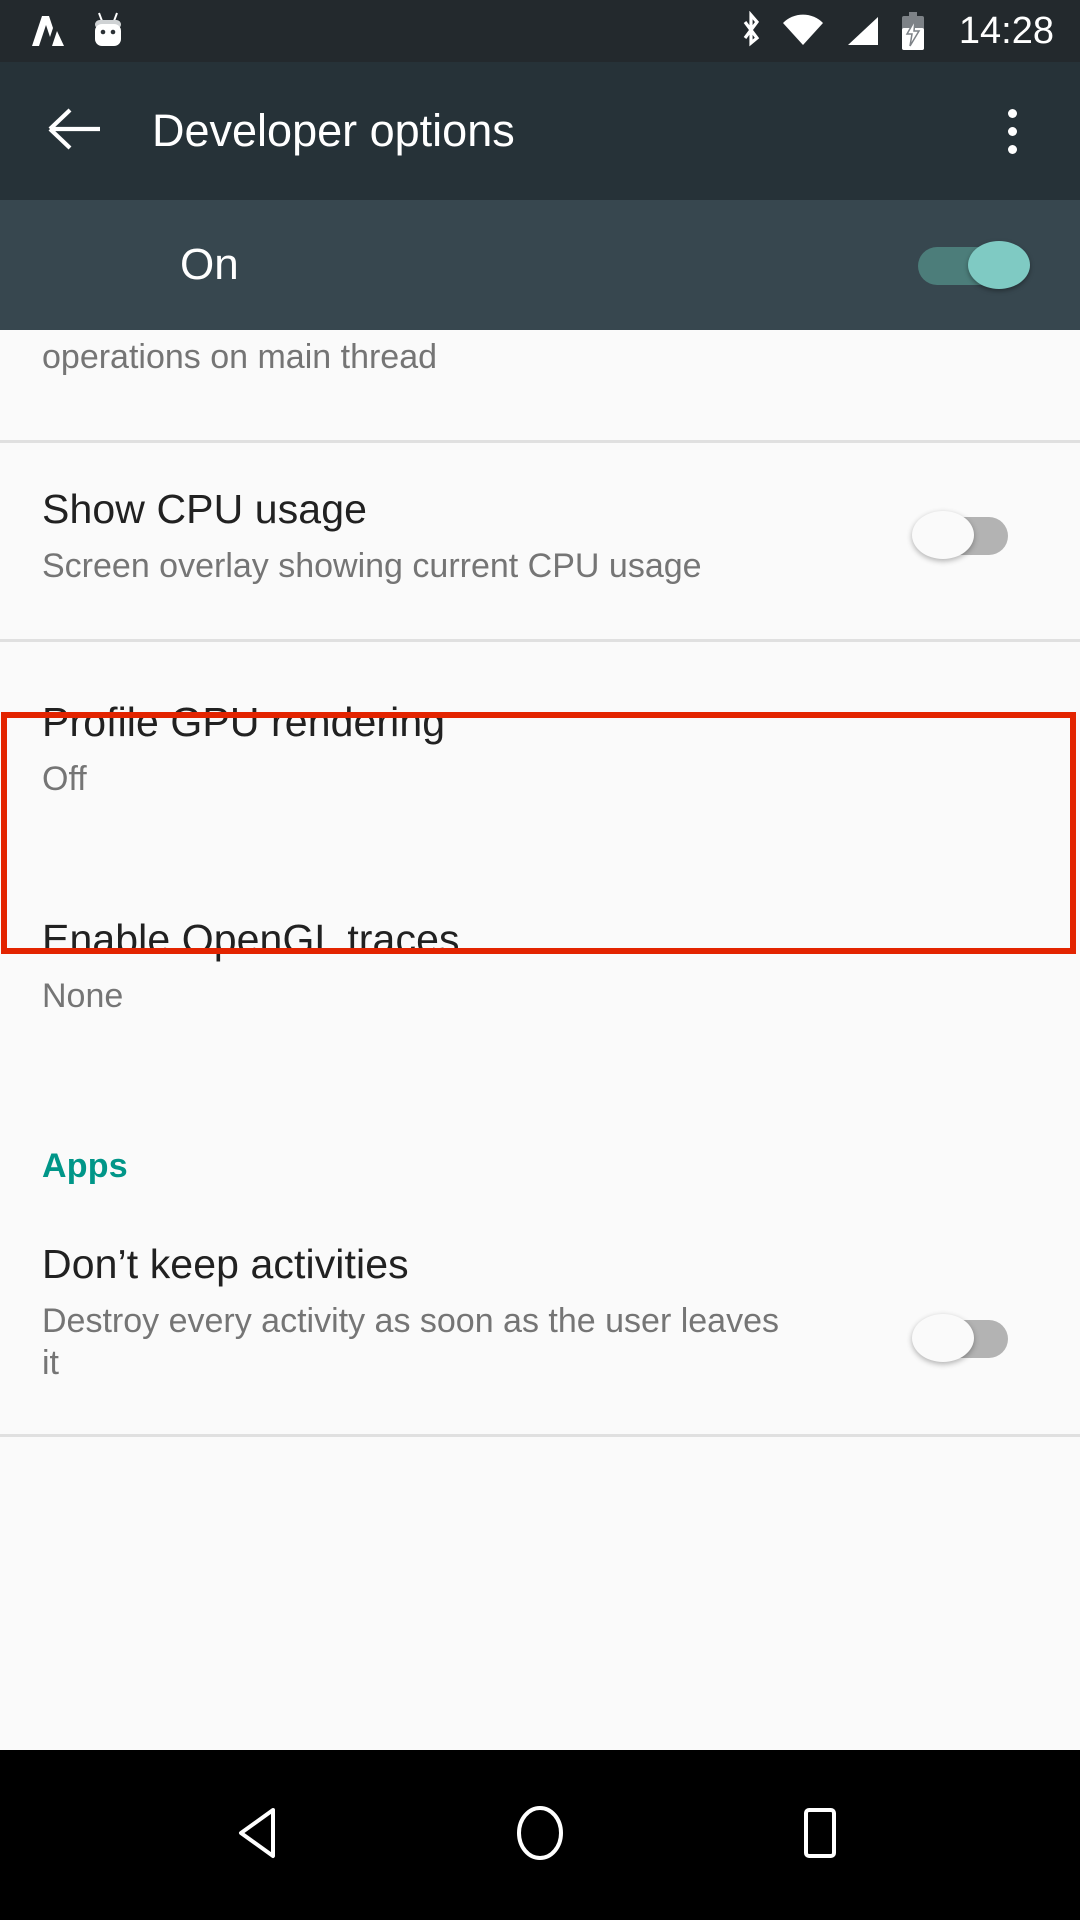  What do you see at coordinates (48, 31) in the screenshot?
I see `mobizen-m-logo-icon` at bounding box center [48, 31].